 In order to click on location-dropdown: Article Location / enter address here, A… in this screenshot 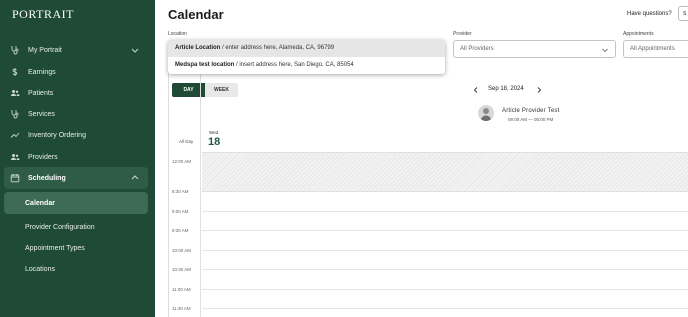, I will do `click(306, 57)`.